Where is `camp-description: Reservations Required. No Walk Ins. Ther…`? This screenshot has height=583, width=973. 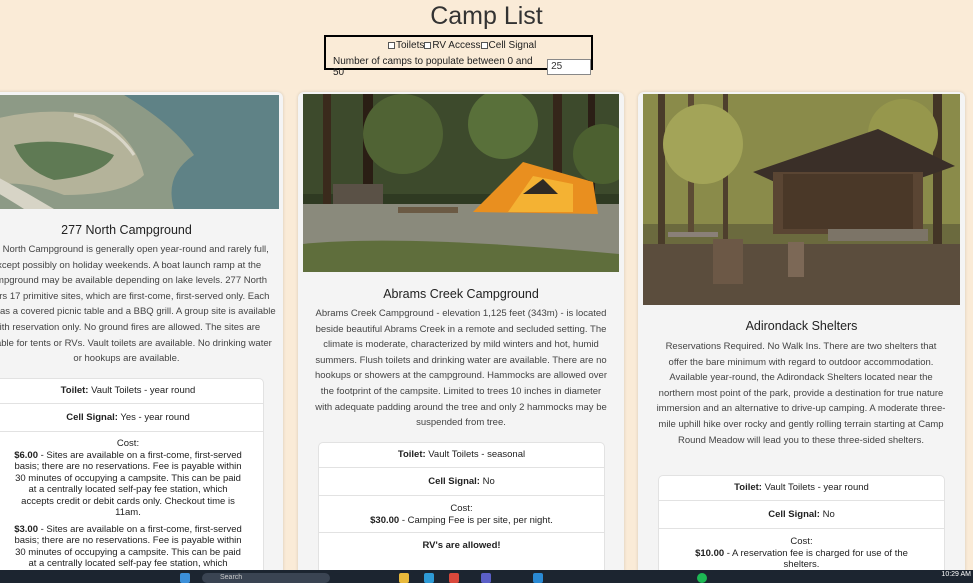
camp-description: Reservations Required. No Walk Ins. Ther… is located at coordinates (801, 393).